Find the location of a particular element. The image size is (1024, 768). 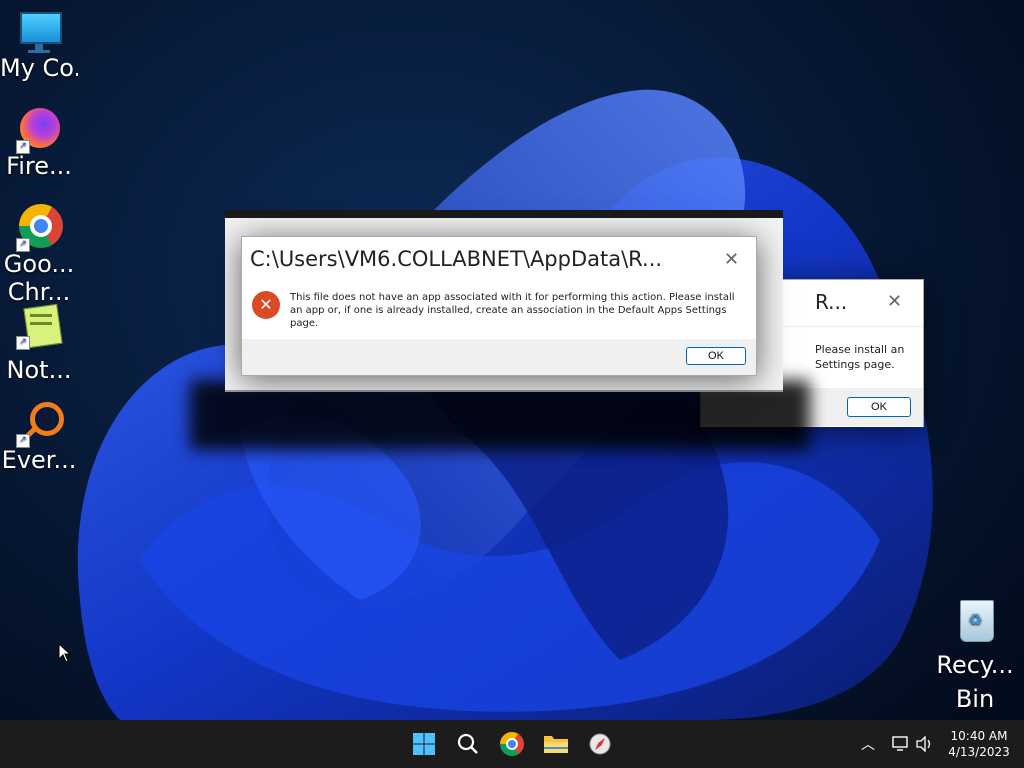

network-icon is located at coordinates (901, 744).